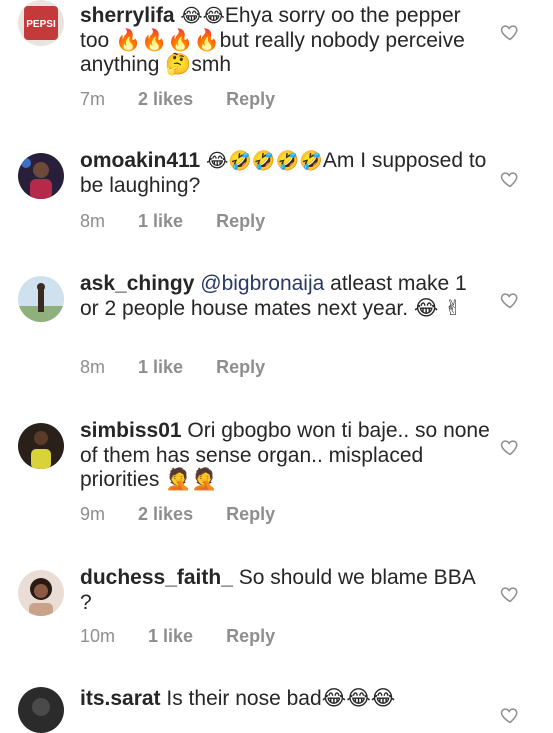  What do you see at coordinates (156, 577) in the screenshot?
I see `comment-username: duchess_faith_` at bounding box center [156, 577].